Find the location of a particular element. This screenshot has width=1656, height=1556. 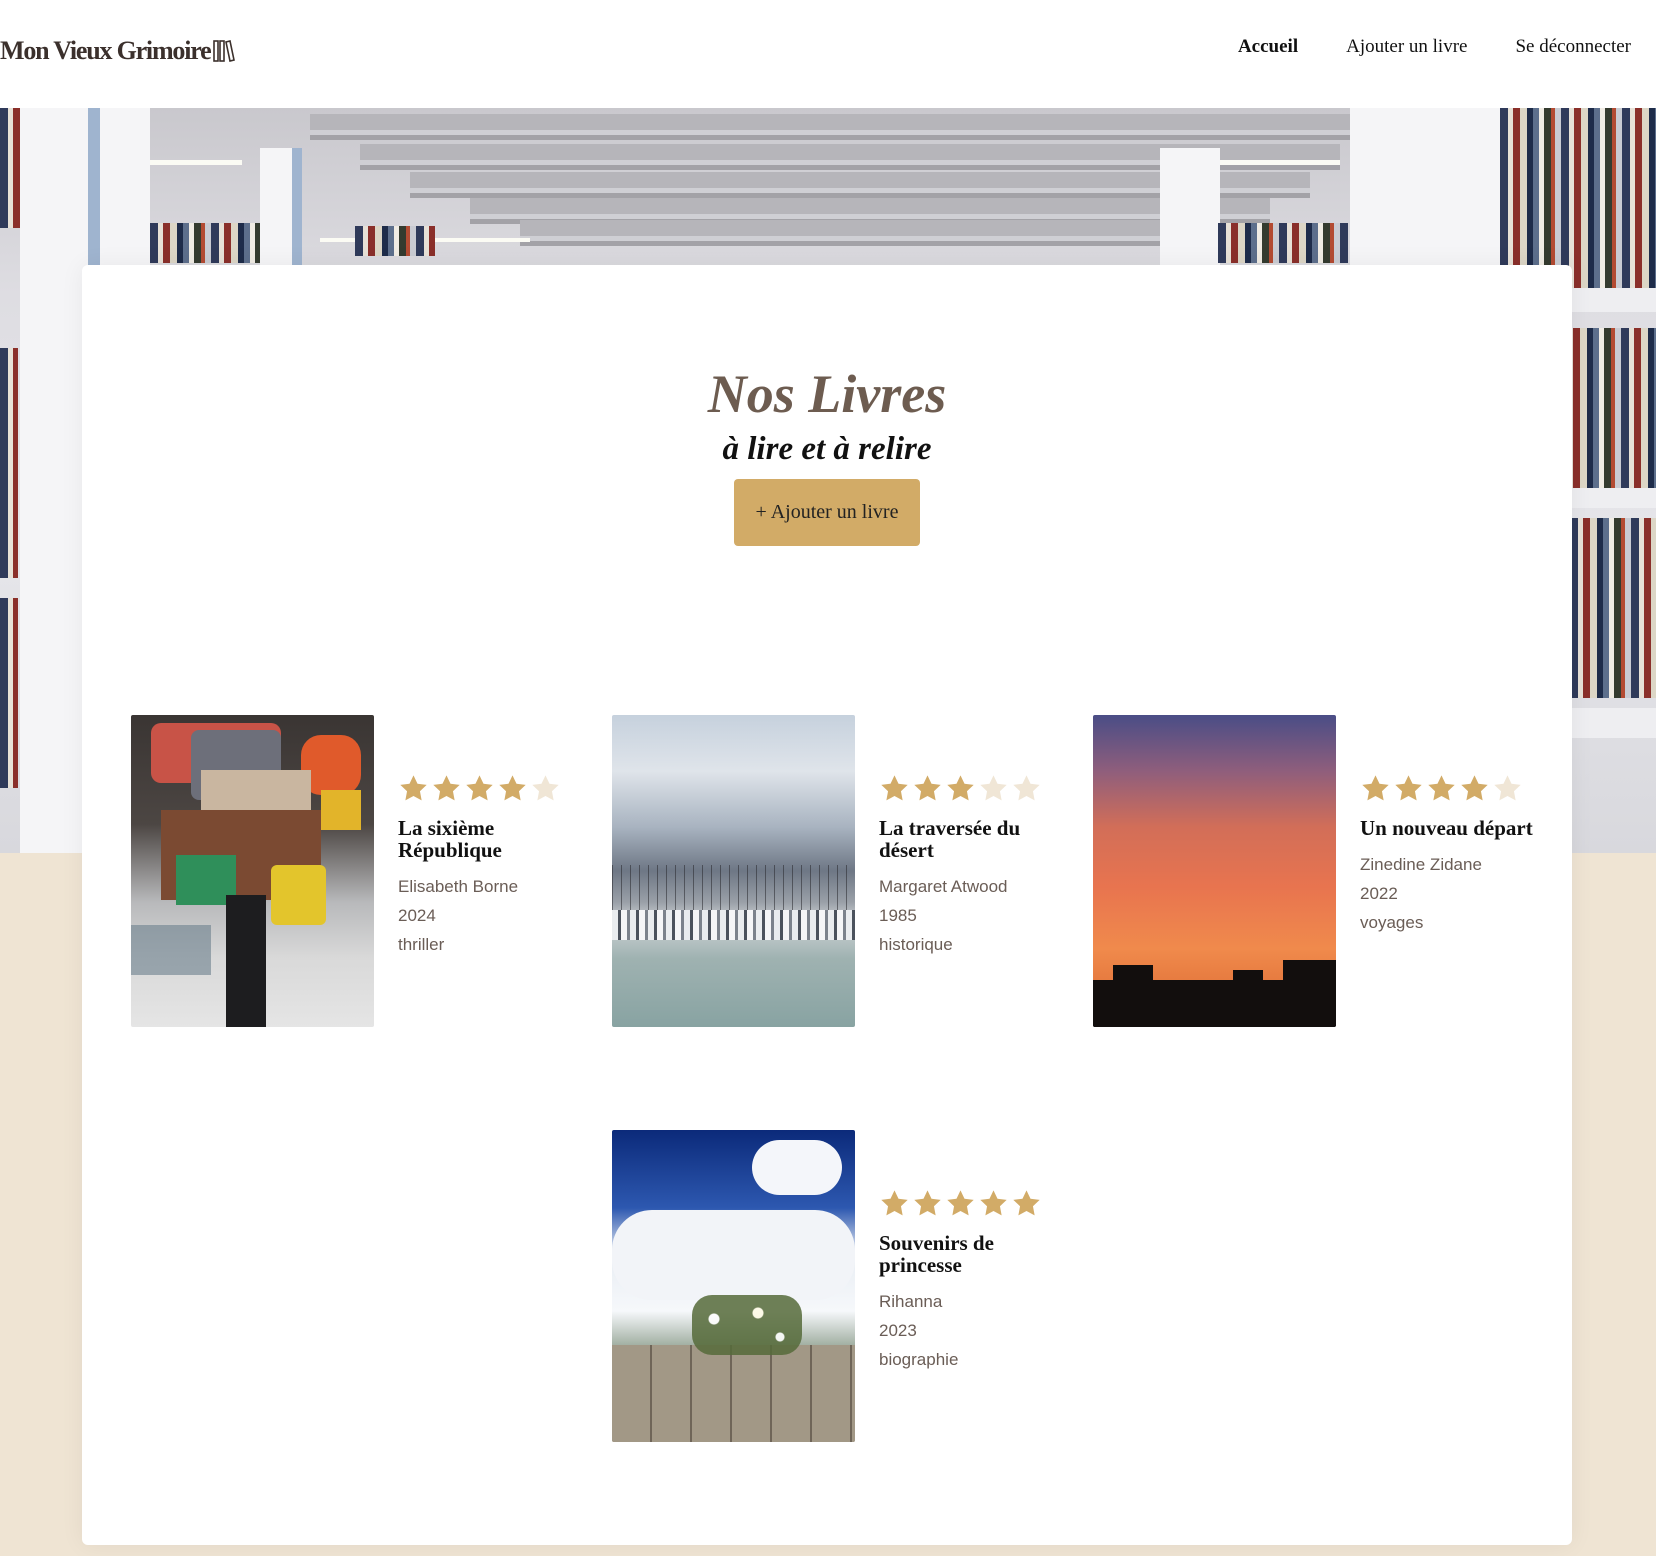

site-logo: Mon Vieux Grimoire is located at coordinates (118, 51).